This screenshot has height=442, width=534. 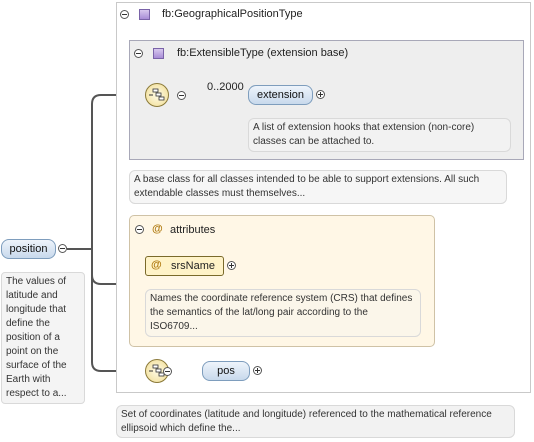 What do you see at coordinates (193, 266) in the screenshot?
I see `srs-name-label: srsName` at bounding box center [193, 266].